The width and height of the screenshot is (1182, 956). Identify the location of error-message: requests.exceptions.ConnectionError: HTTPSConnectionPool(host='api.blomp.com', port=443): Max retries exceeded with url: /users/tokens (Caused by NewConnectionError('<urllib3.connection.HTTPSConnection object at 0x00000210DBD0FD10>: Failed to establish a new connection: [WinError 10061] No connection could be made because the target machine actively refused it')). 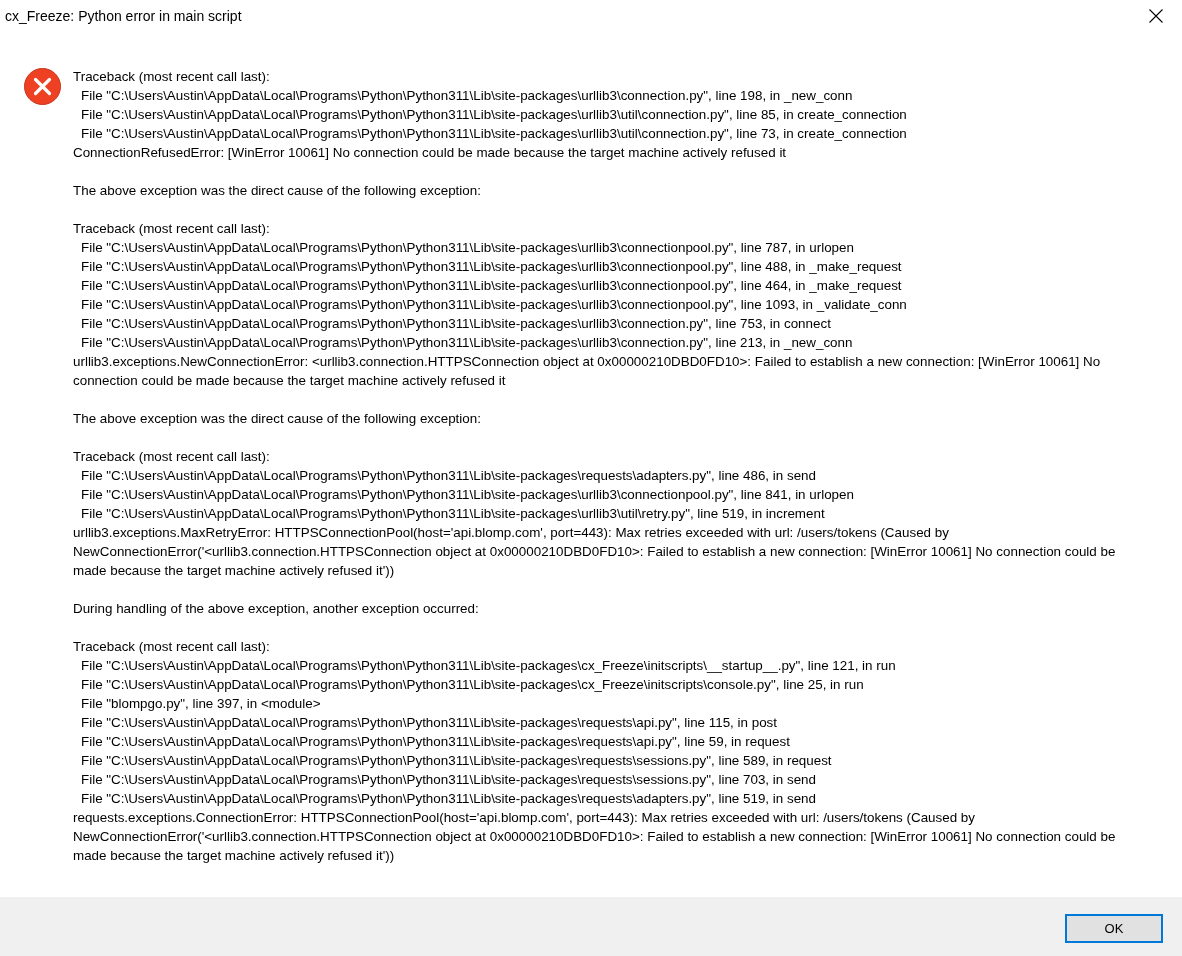
(595, 836).